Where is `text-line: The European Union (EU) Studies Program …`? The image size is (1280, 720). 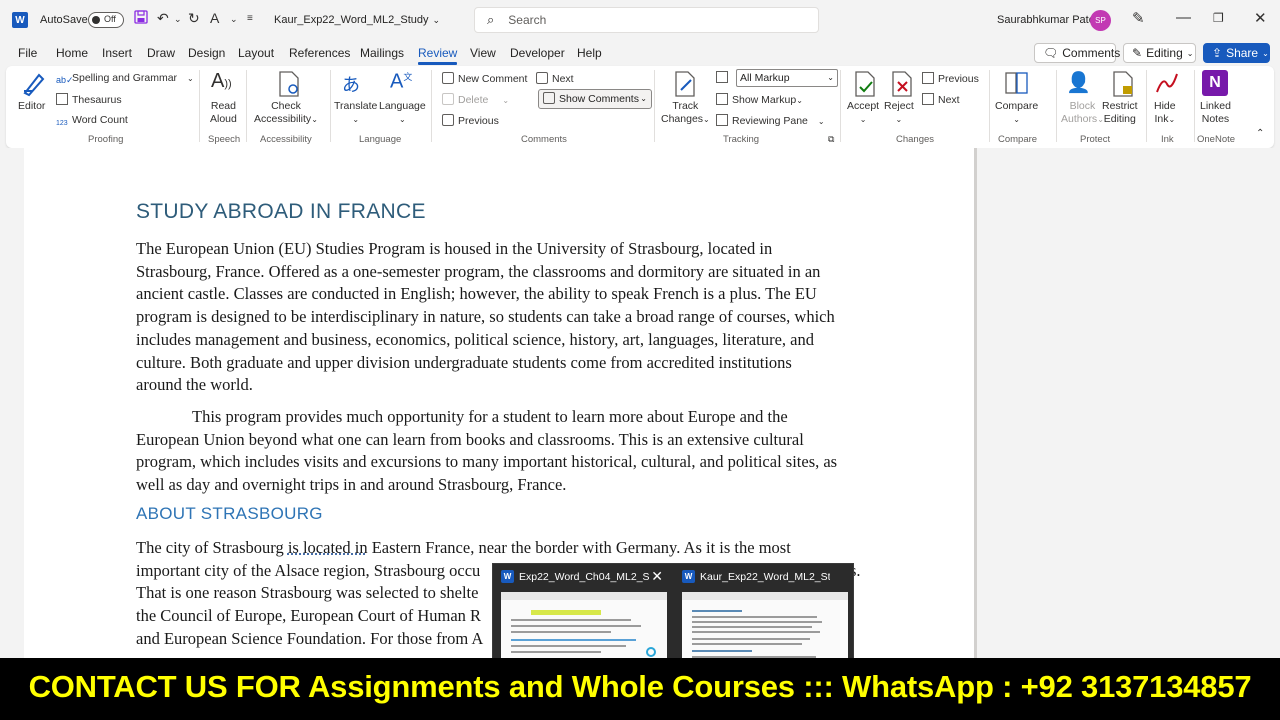
text-line: The European Union (EU) Studies Program … is located at coordinates (454, 248).